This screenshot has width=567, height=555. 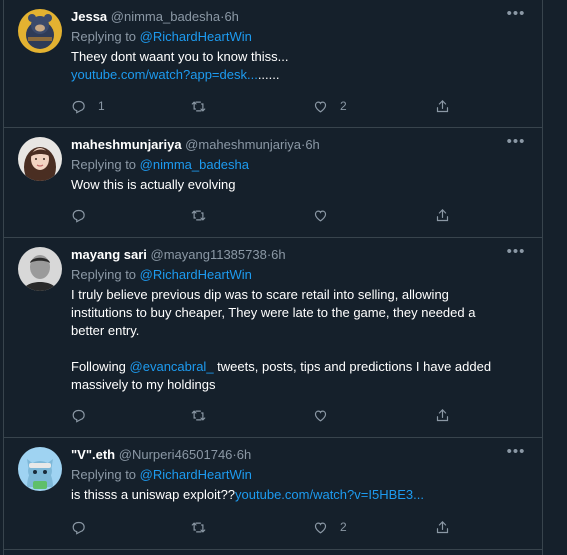 What do you see at coordinates (165, 16) in the screenshot?
I see `user-handle: @nimma_badesha` at bounding box center [165, 16].